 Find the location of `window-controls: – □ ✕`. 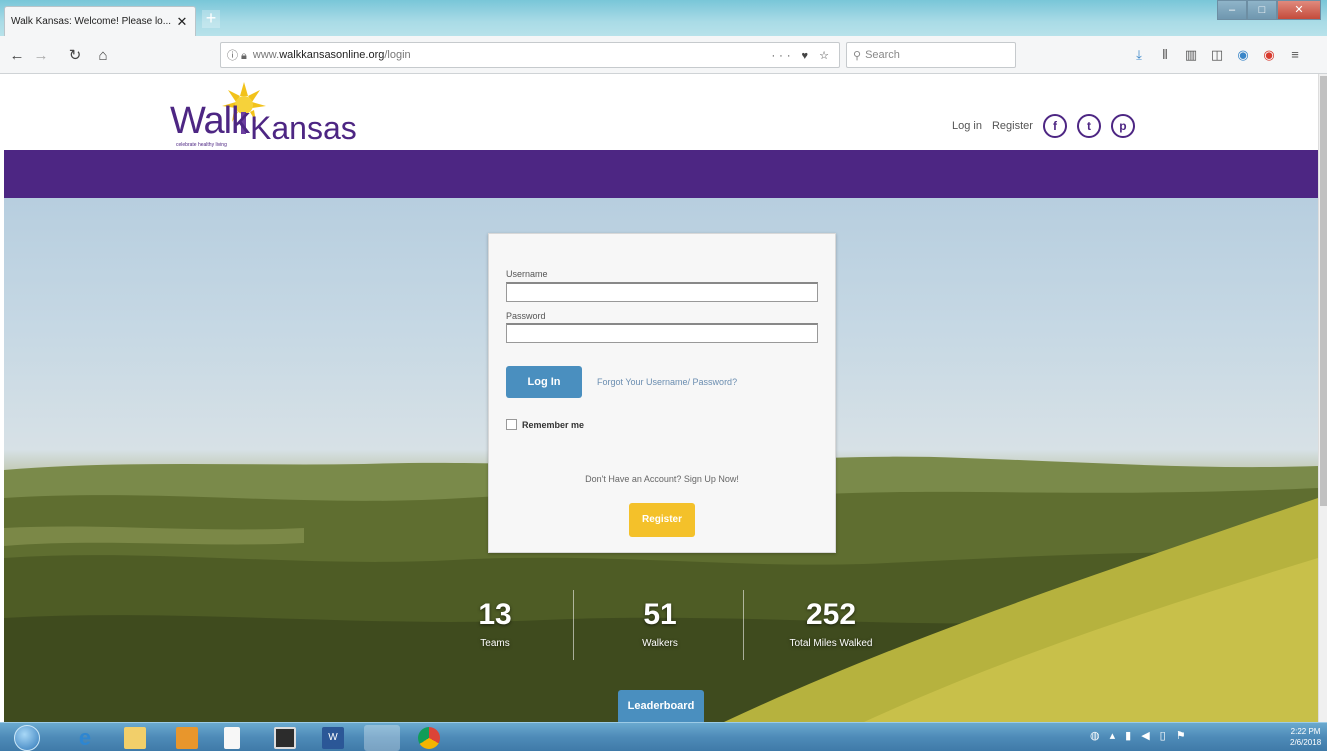

window-controls: – □ ✕ is located at coordinates (1269, 10).